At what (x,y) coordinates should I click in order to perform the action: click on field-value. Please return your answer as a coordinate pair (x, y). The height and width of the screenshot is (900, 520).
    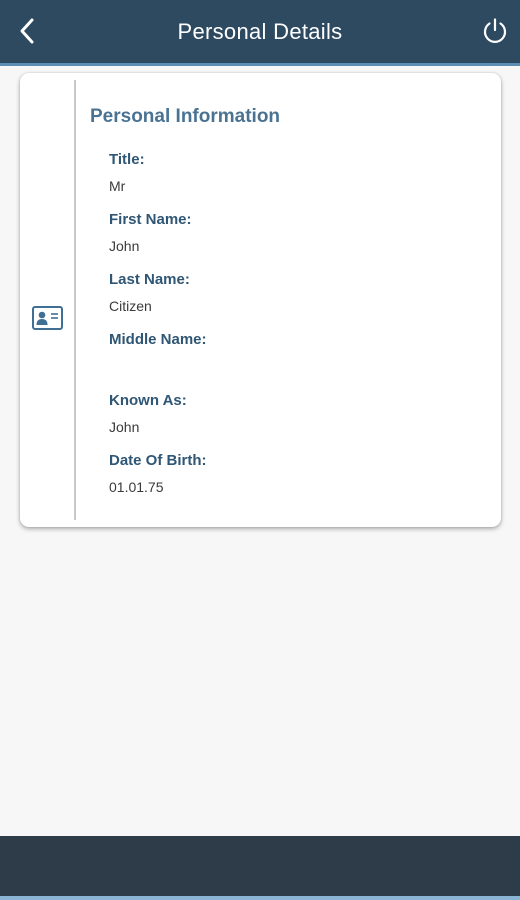
    Looking at the image, I should click on (158, 366).